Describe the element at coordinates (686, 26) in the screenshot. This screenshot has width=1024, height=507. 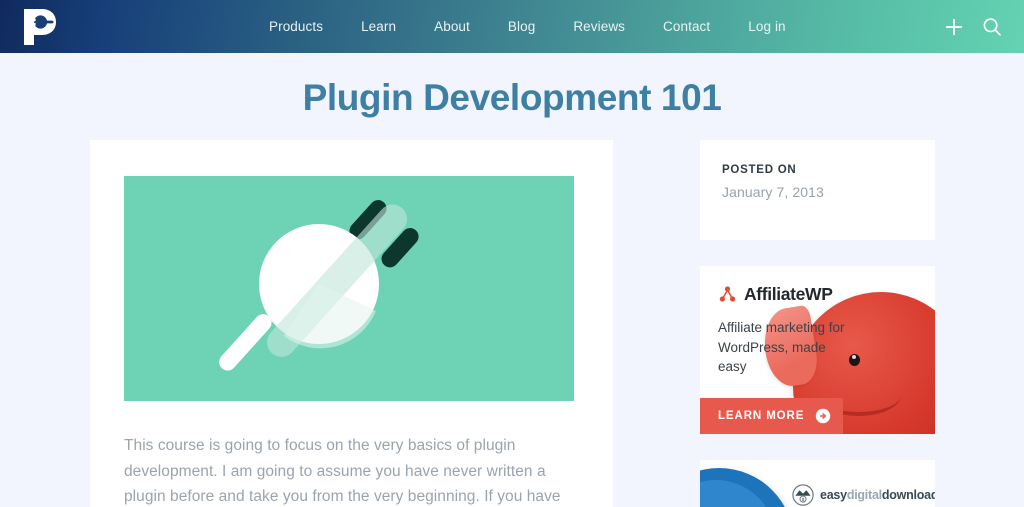
I see `nav-item-contact: Contact` at that location.